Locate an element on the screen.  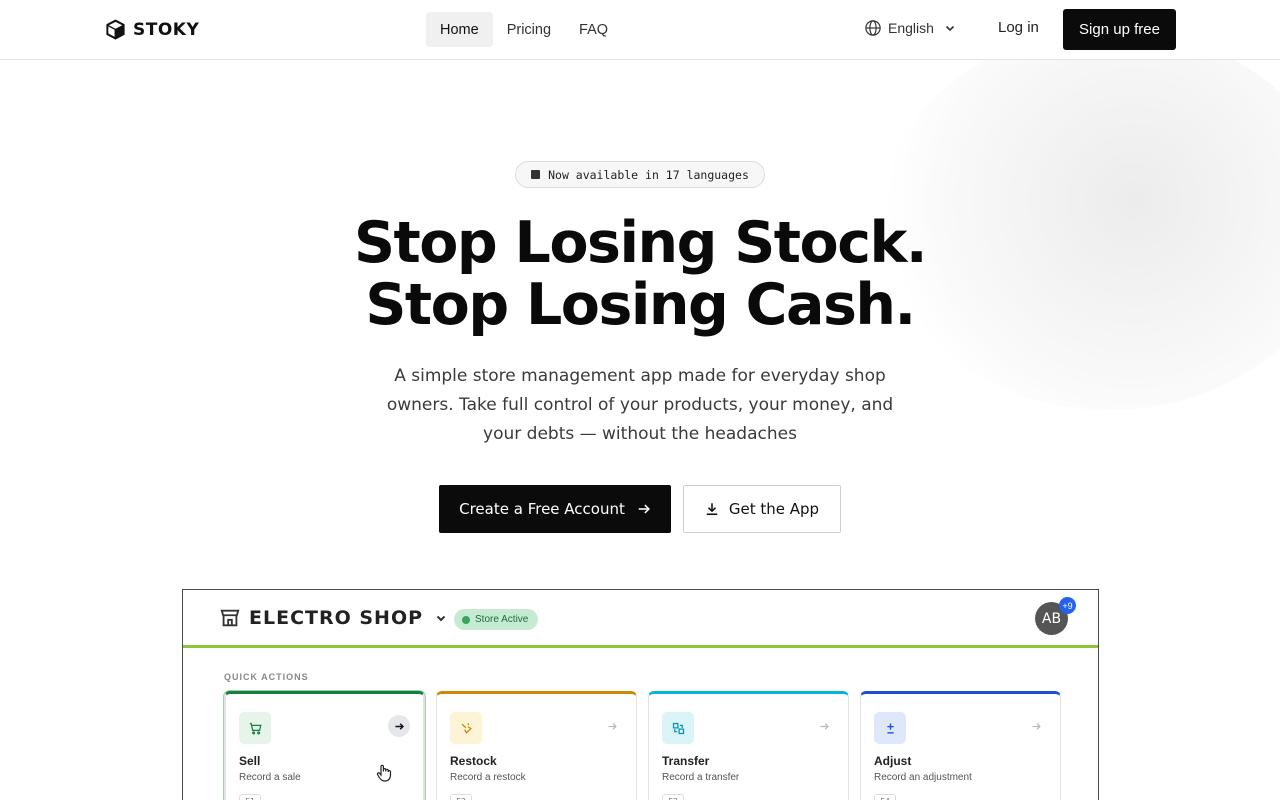
hand-cursor-icon is located at coordinates (384, 773).